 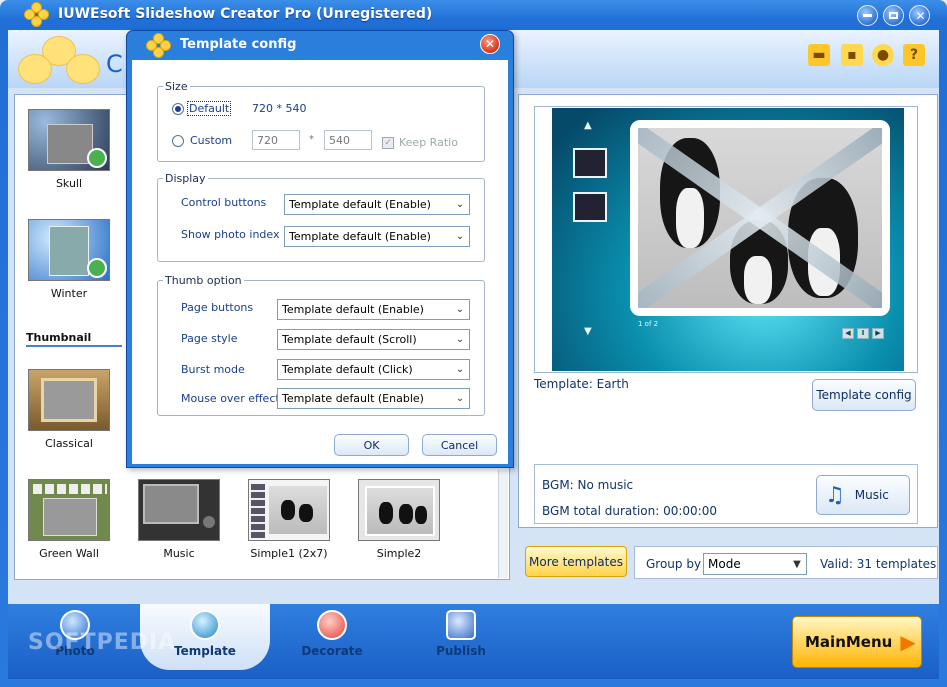 I want to click on music-button: ♫ Music, so click(x=863, y=495).